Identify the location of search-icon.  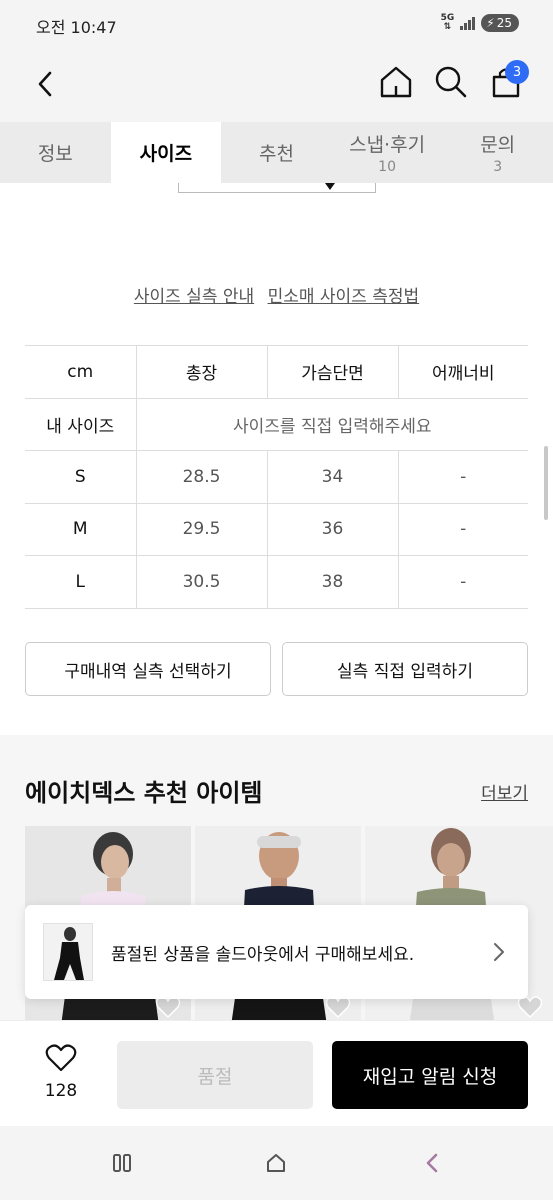
(451, 82).